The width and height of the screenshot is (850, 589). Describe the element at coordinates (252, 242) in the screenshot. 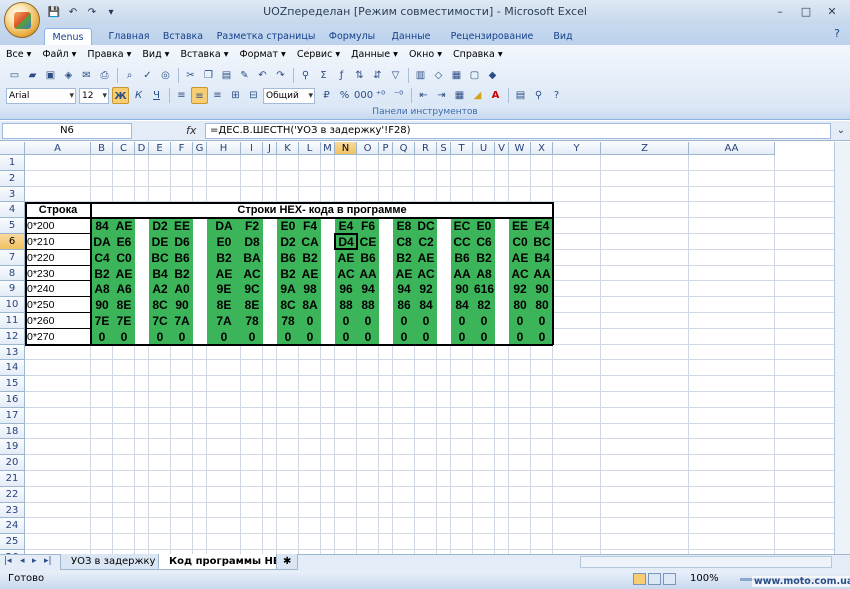

I see `hex-cell: D8` at that location.